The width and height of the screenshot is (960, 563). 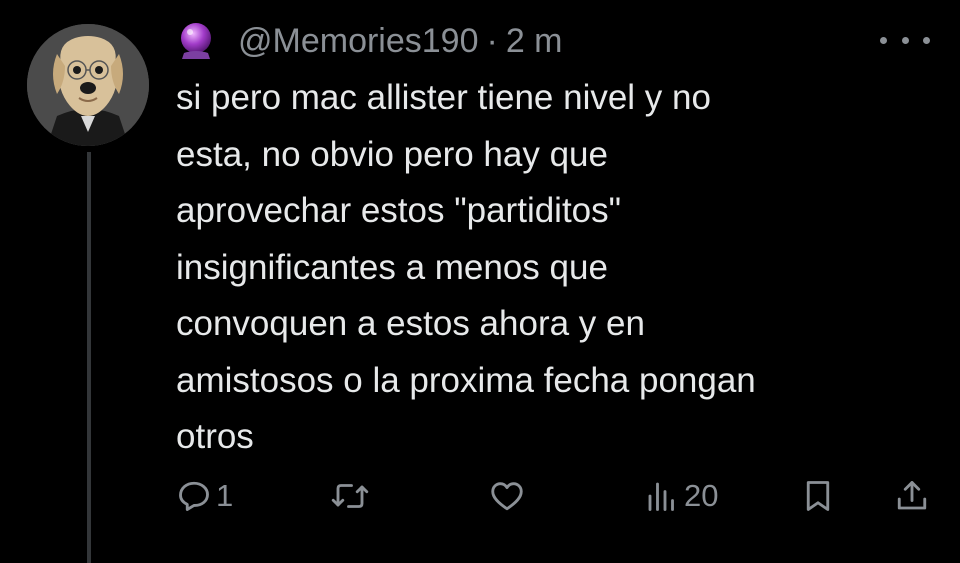 What do you see at coordinates (410, 323) in the screenshot?
I see `tweet-text-line: convoquen a estos ahora y en` at bounding box center [410, 323].